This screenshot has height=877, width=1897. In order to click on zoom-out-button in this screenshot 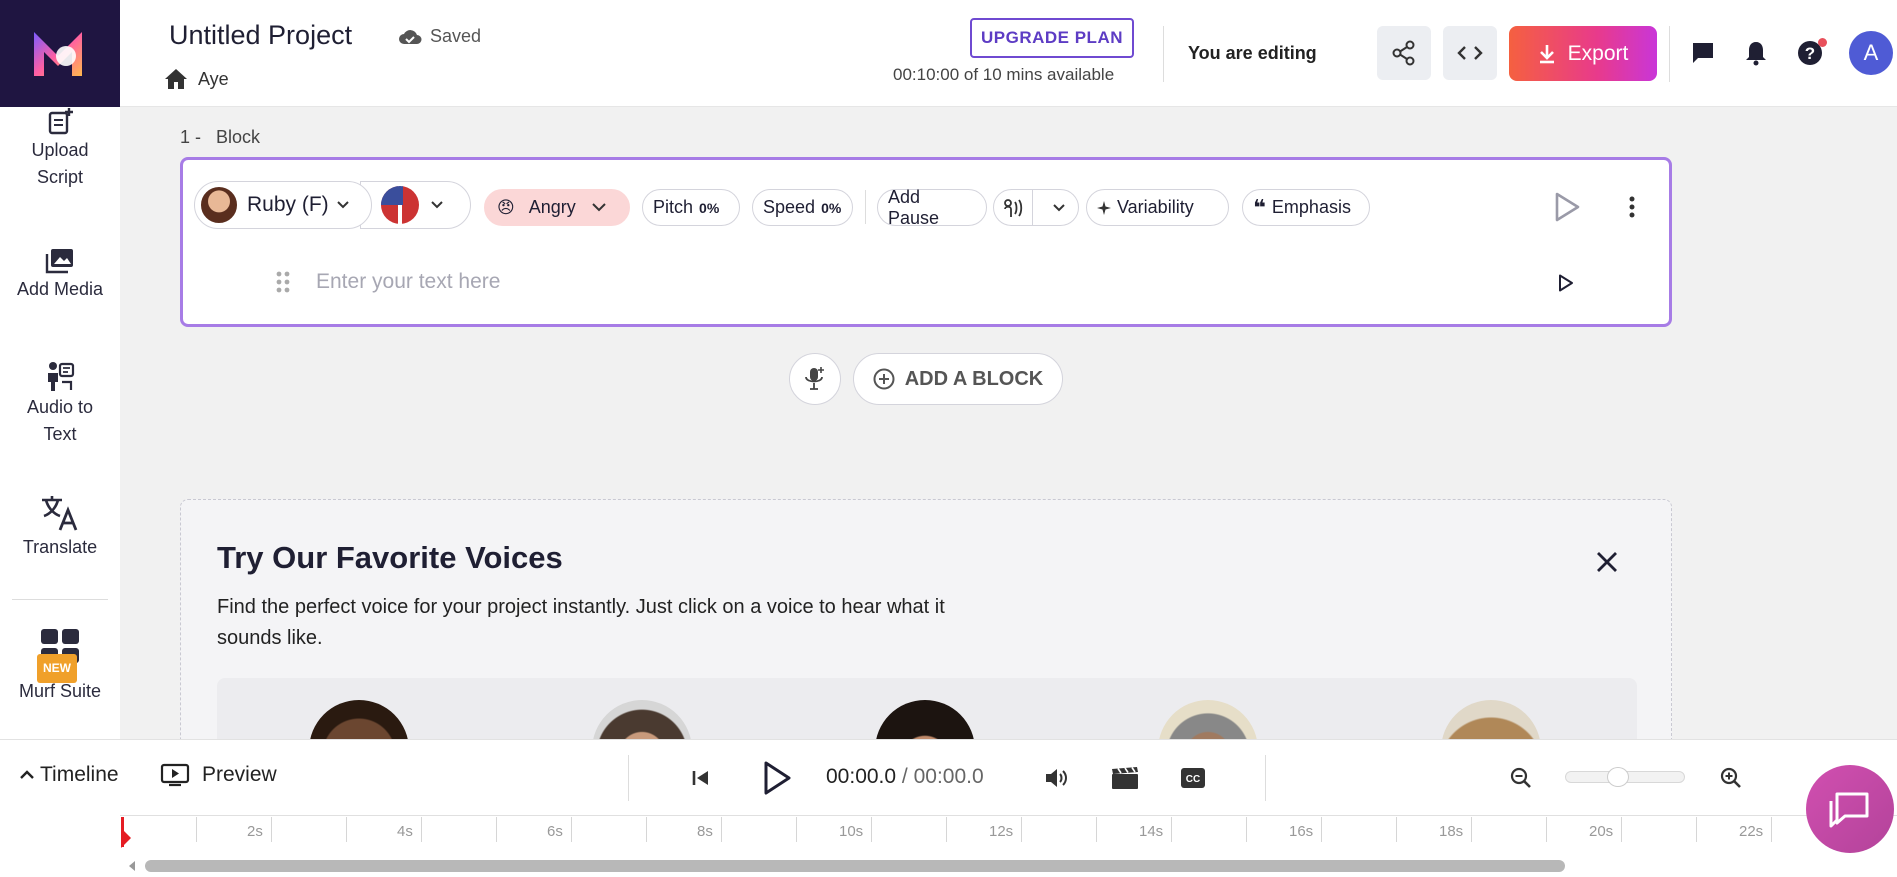, I will do `click(1521, 778)`.